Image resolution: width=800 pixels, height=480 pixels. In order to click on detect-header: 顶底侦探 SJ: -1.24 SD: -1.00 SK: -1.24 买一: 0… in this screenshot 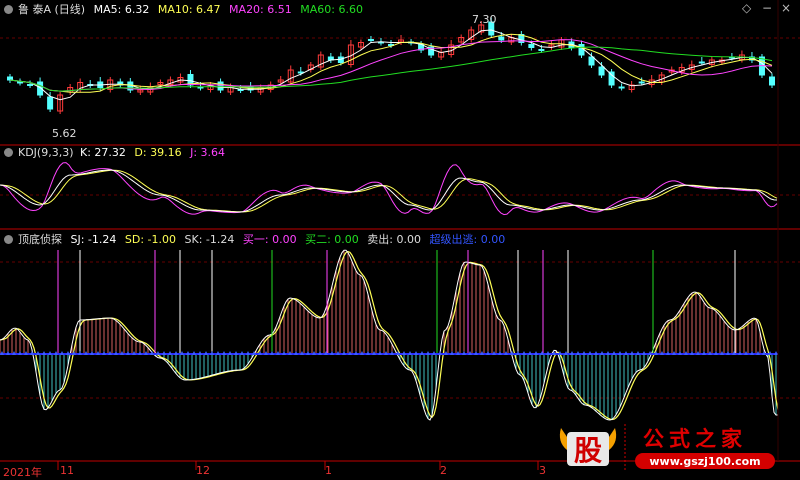, I will do `click(257, 239)`.